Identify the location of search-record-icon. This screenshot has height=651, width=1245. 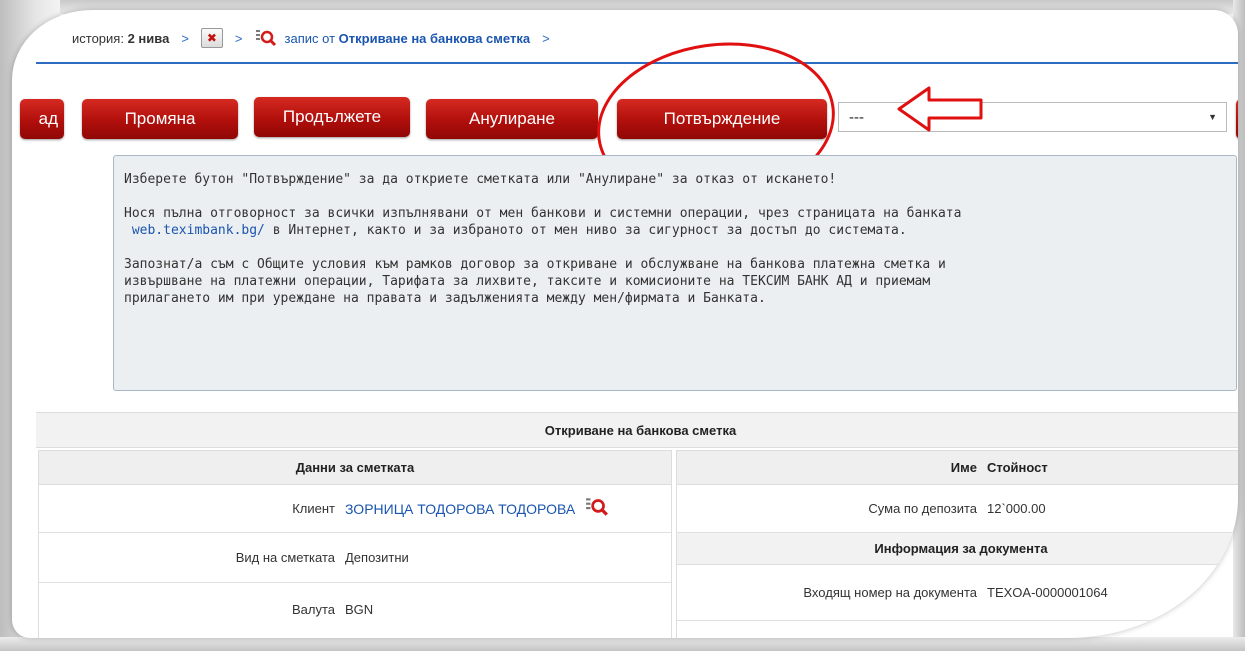
(266, 38).